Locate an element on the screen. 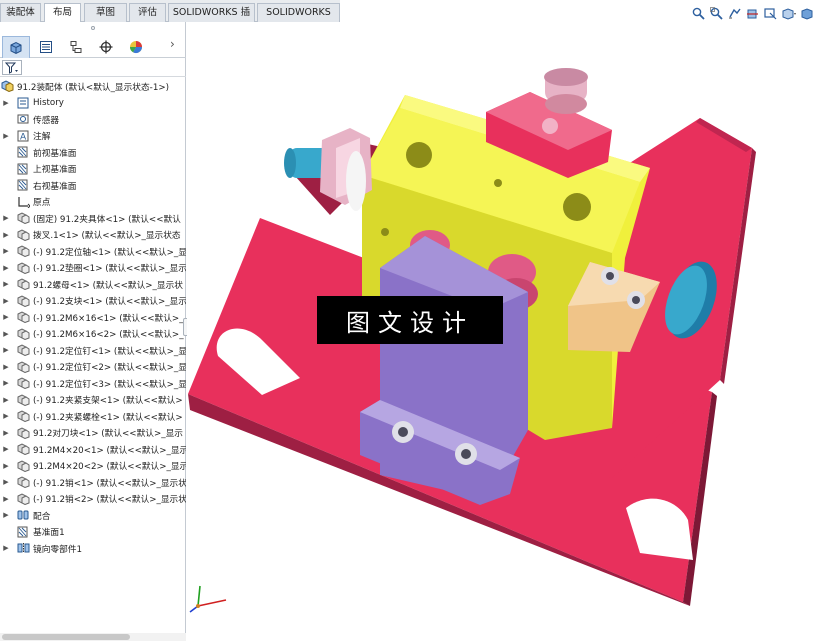  tree-item: ▶ (-) 91.2定位钉<3> (默认<<默认>_显 is located at coordinates (93, 383).